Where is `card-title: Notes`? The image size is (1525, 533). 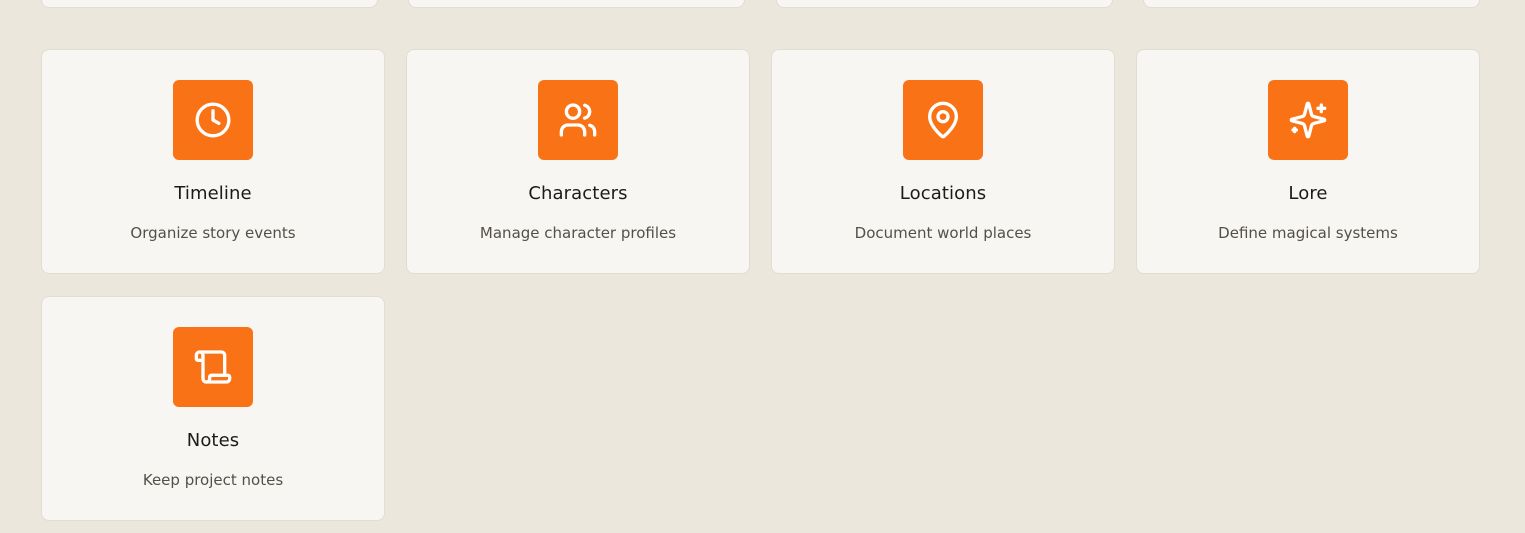
card-title: Notes is located at coordinates (213, 440).